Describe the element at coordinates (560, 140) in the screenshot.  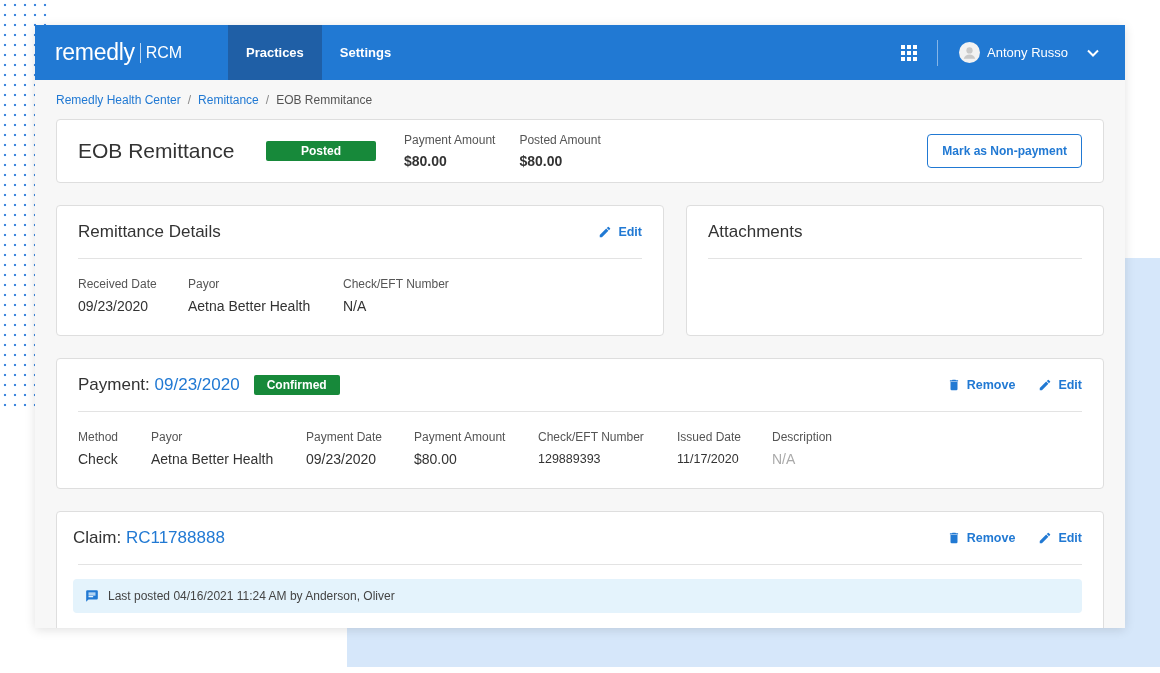
I see `amount-label: Posted Amount` at that location.